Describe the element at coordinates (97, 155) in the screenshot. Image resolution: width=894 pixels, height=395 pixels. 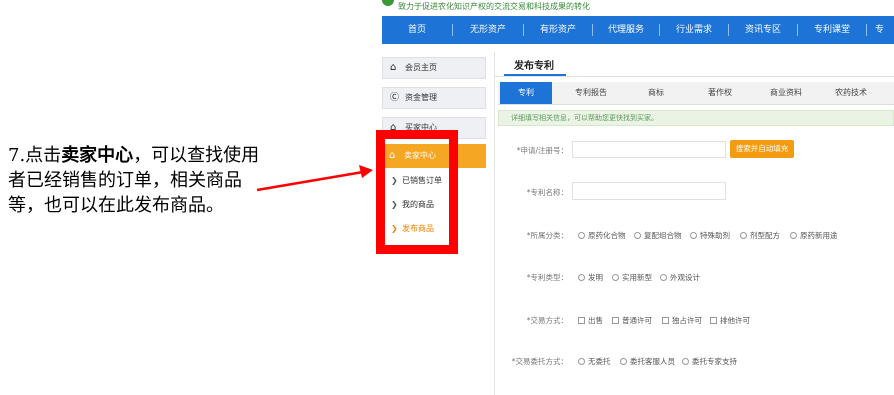
I see `instruction-emphasis: 卖家中心` at that location.